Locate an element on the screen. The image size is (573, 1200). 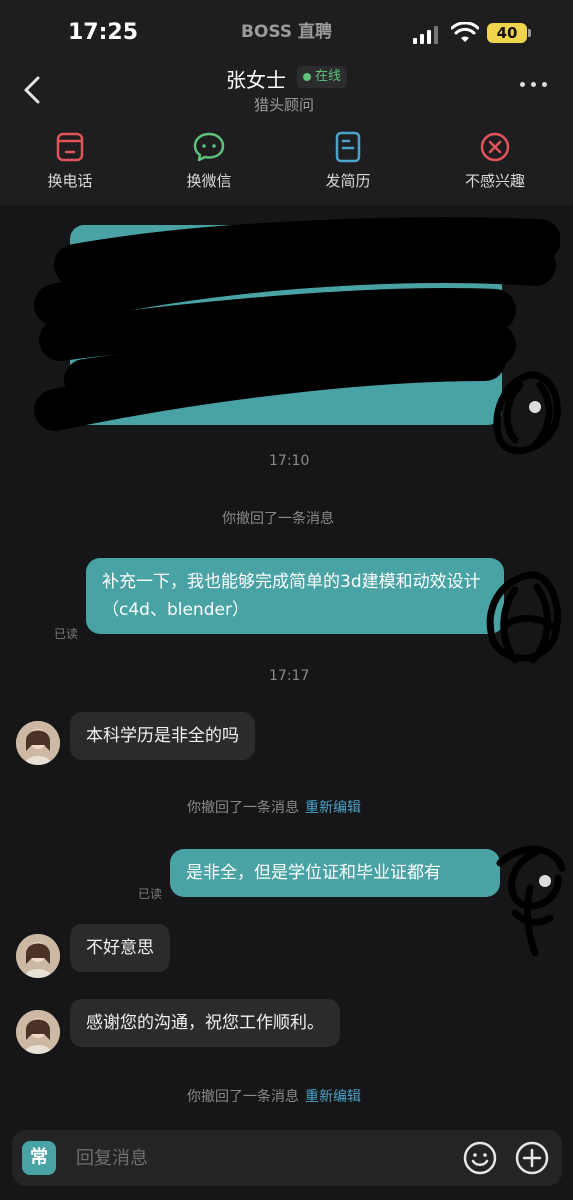
input-bar: 常 回复消息 is located at coordinates (286, 1160).